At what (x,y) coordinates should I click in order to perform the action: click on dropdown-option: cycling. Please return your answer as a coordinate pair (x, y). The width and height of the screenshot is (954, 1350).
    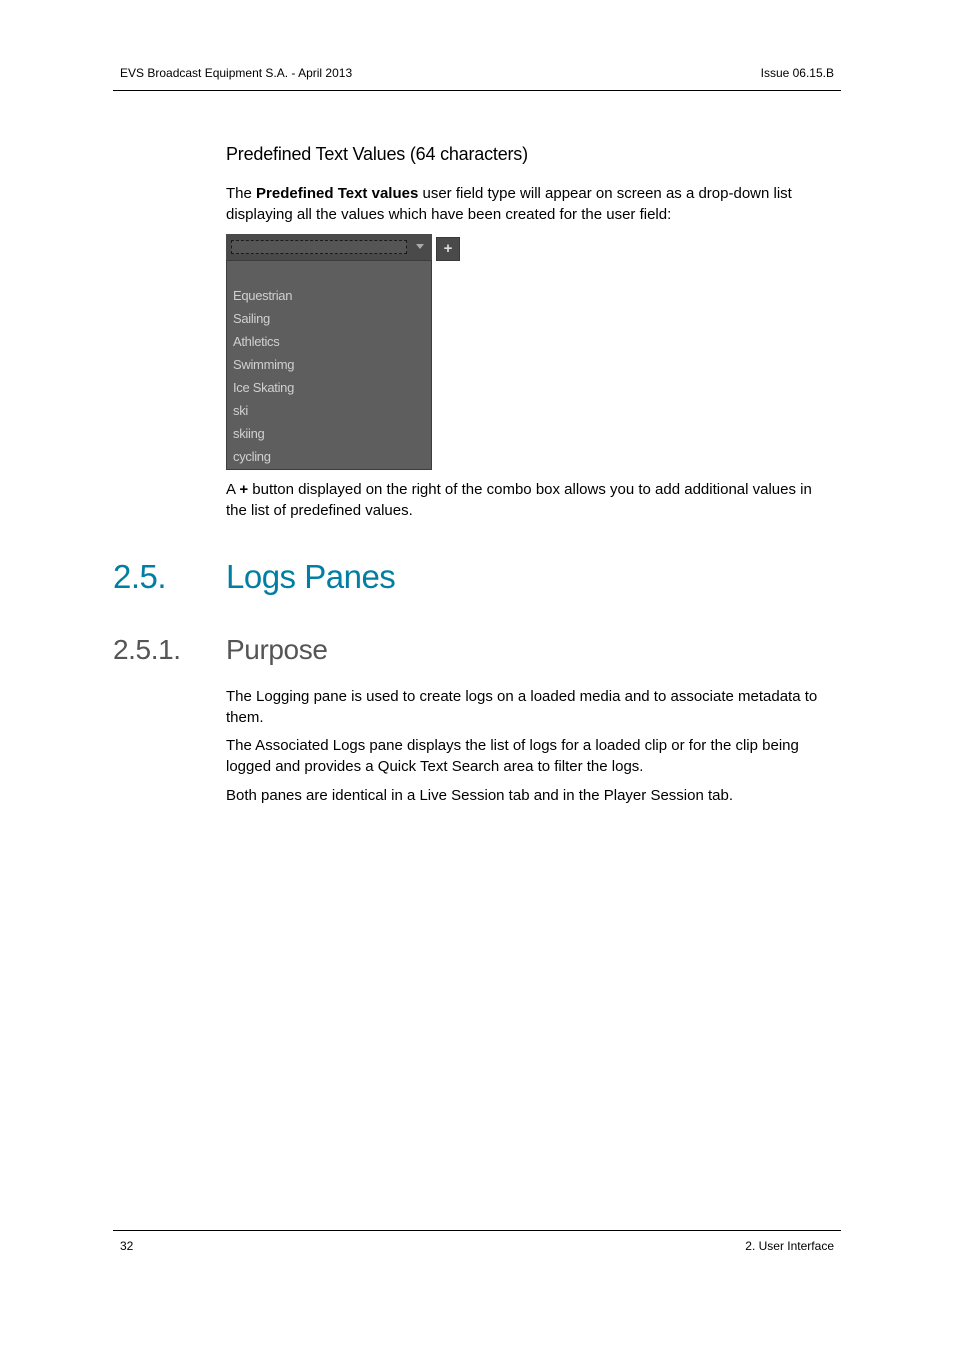
    Looking at the image, I should click on (252, 456).